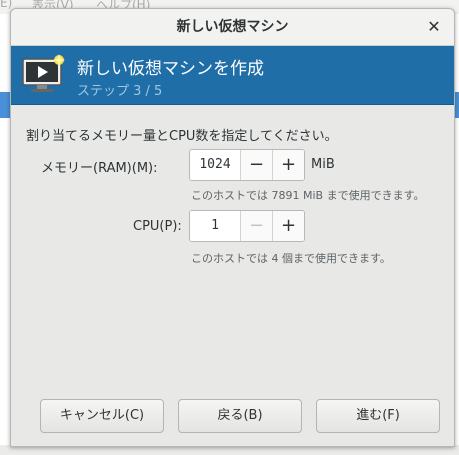  I want to click on wizard-heading: 新しい仮想マシンを作成, so click(170, 69).